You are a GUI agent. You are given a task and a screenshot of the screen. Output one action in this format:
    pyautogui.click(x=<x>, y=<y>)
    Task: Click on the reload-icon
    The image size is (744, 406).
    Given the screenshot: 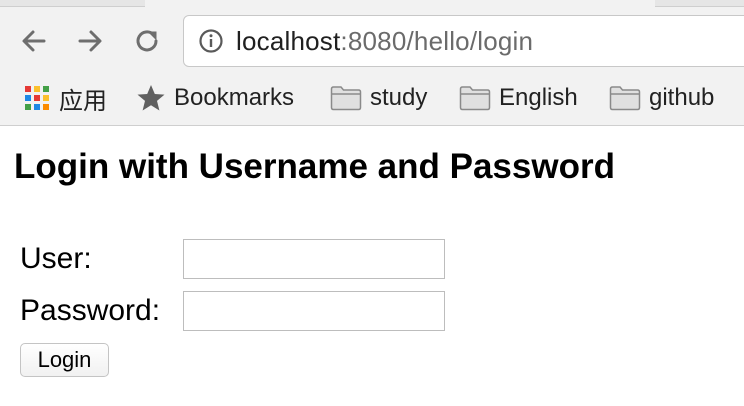 What is the action you would take?
    pyautogui.click(x=147, y=41)
    